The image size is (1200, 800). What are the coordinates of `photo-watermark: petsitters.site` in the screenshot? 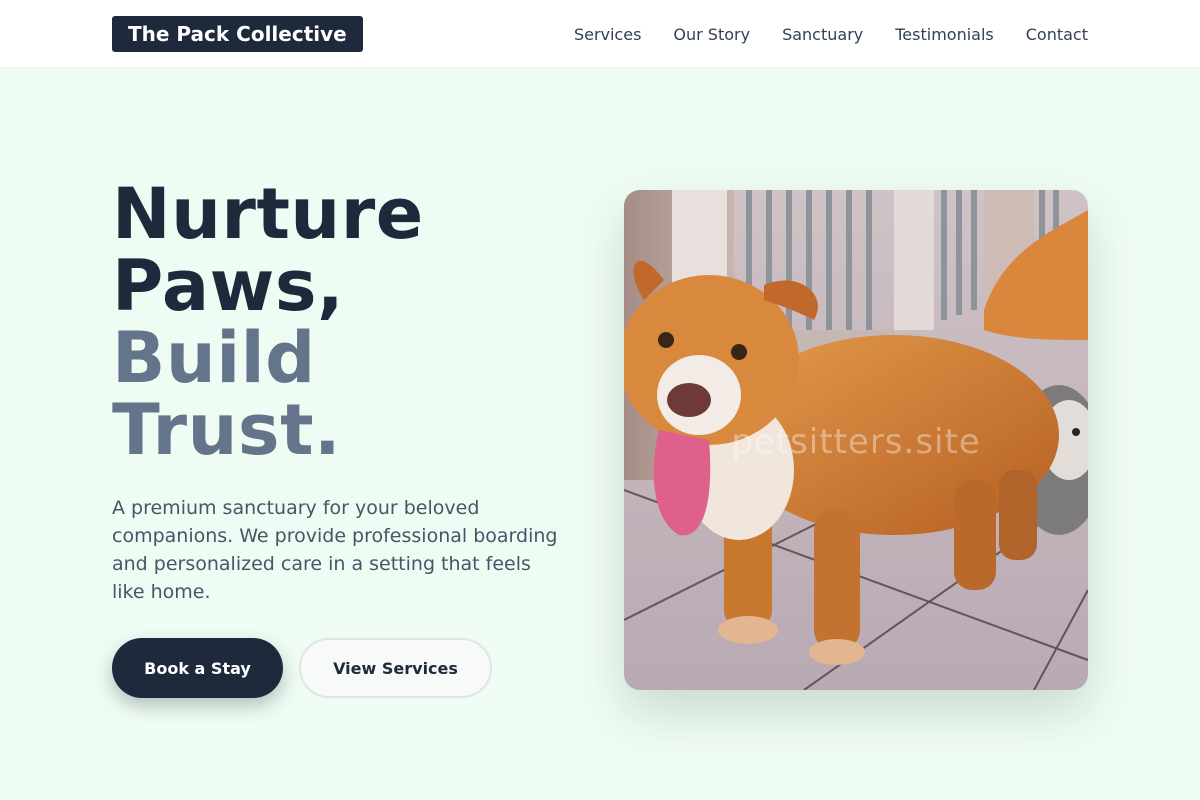 It's located at (856, 442).